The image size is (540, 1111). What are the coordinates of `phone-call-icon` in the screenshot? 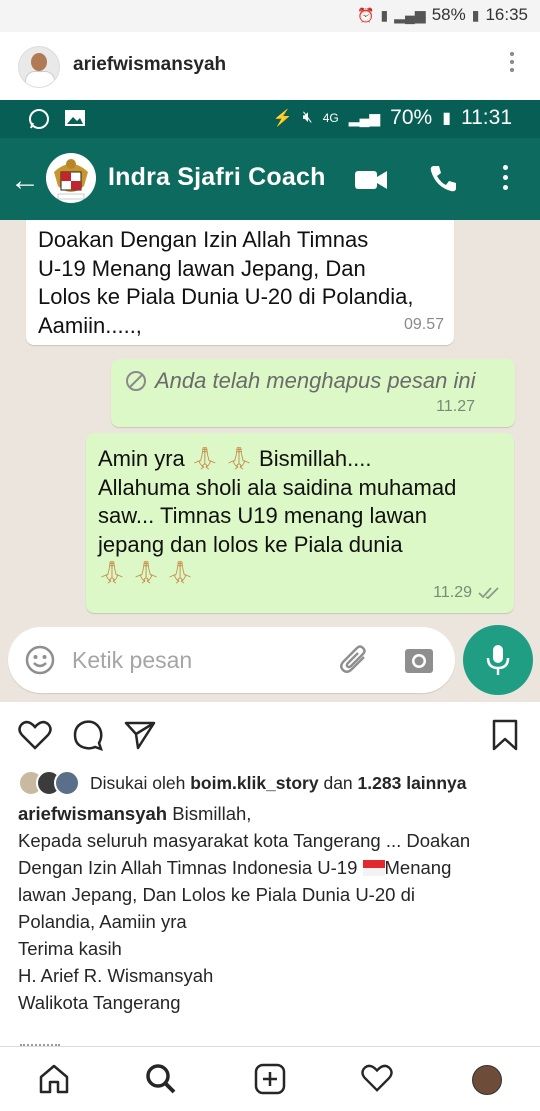 It's located at (443, 178).